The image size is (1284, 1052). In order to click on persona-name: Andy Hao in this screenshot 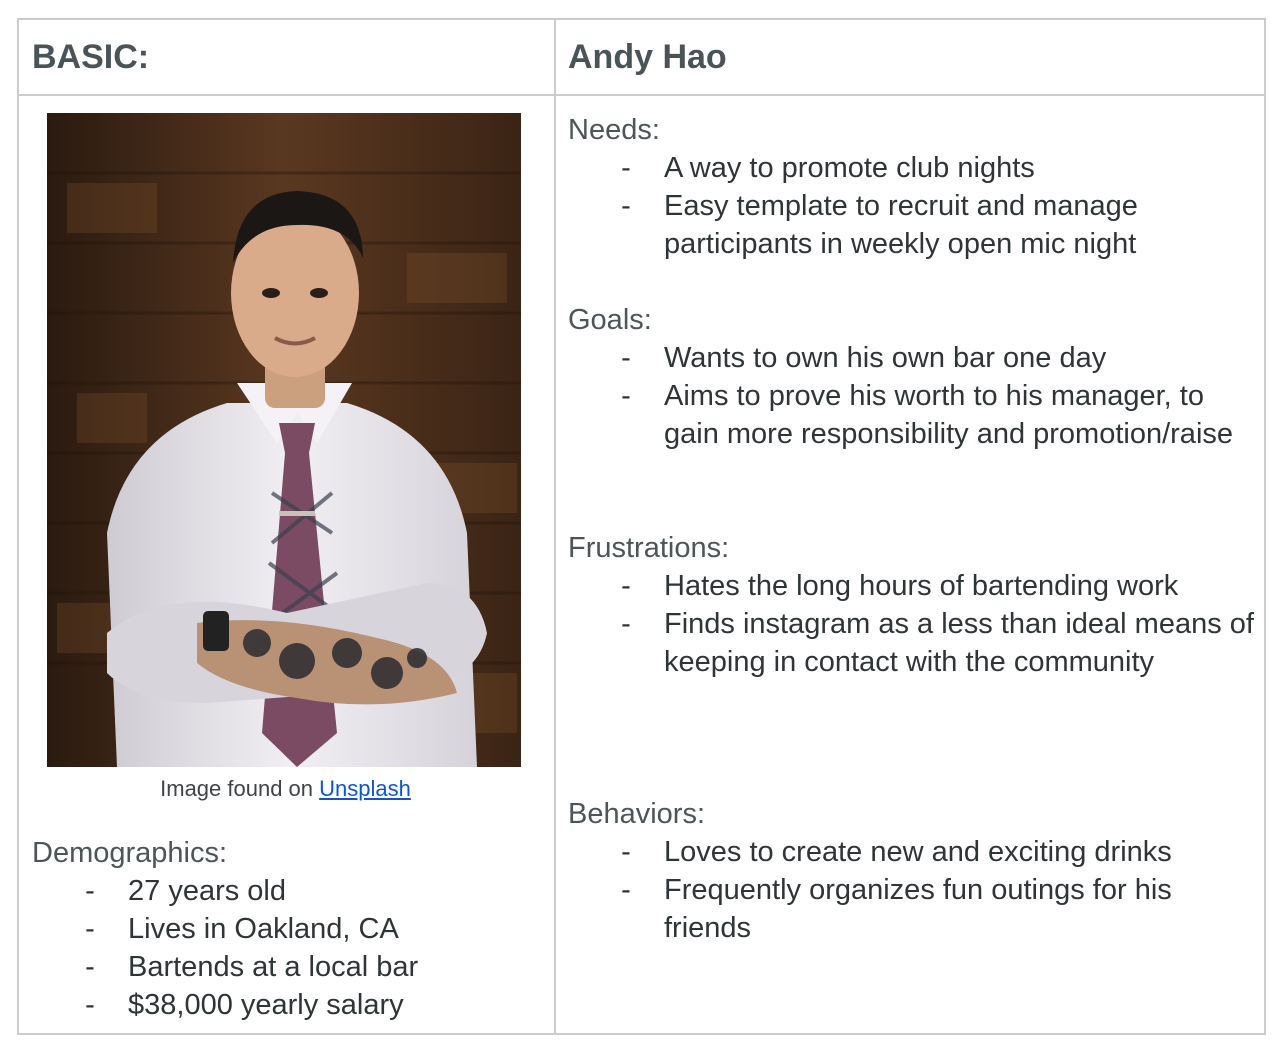, I will do `click(647, 56)`.